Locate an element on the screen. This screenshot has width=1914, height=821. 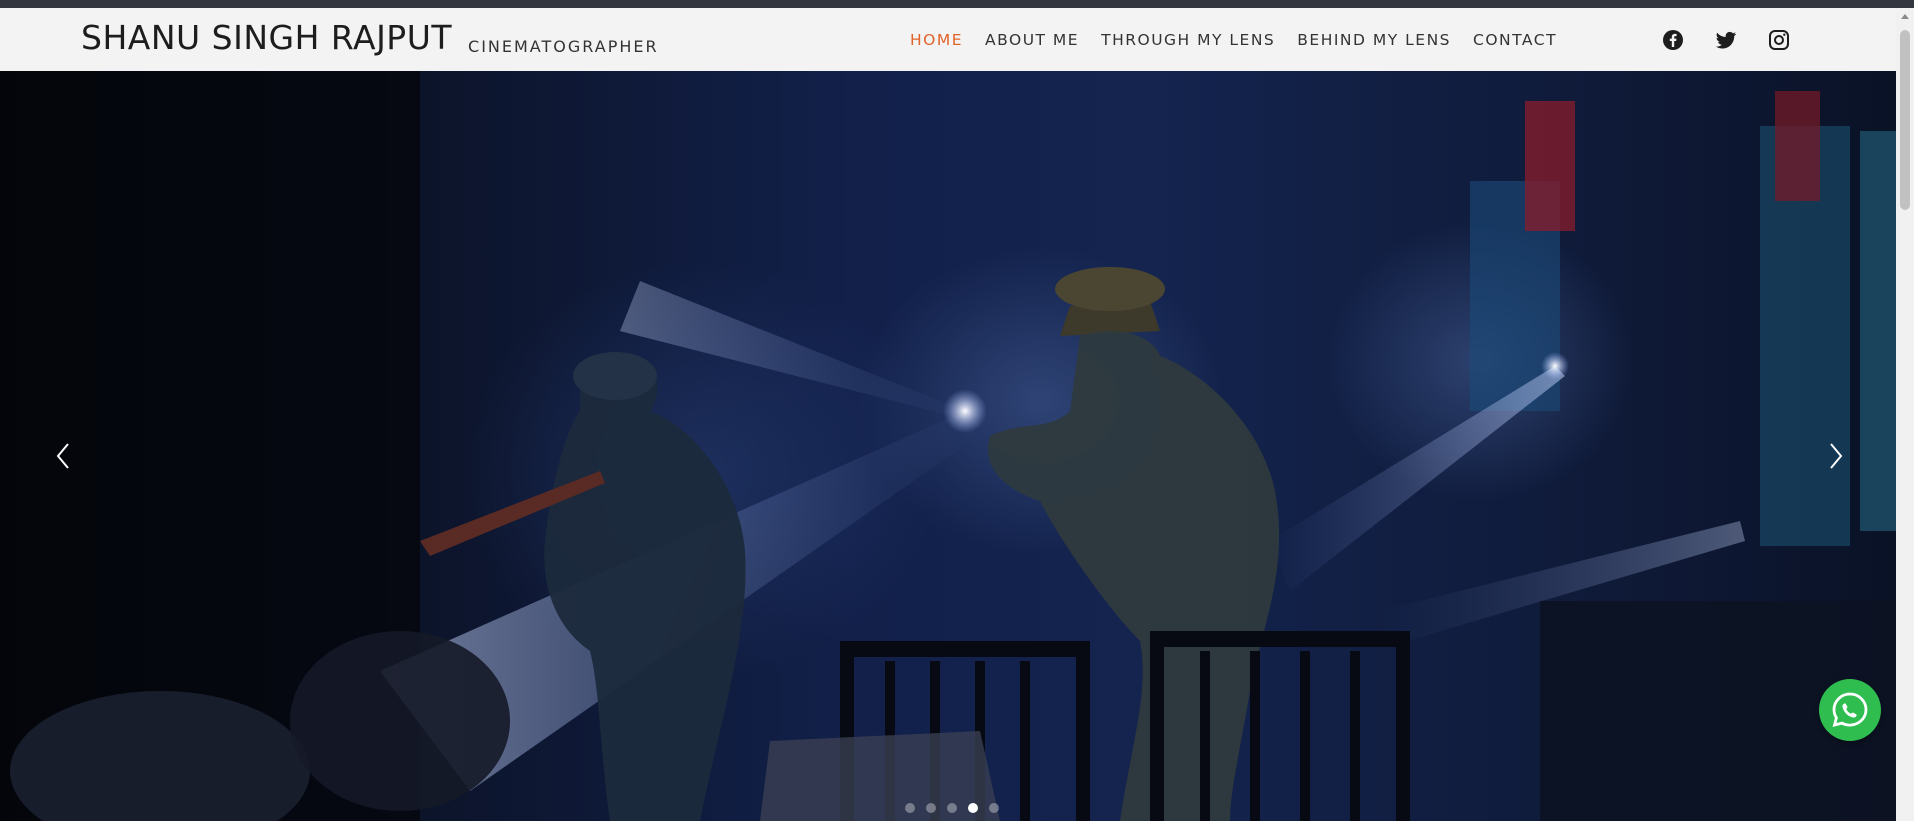
instagram-icon is located at coordinates (1779, 40).